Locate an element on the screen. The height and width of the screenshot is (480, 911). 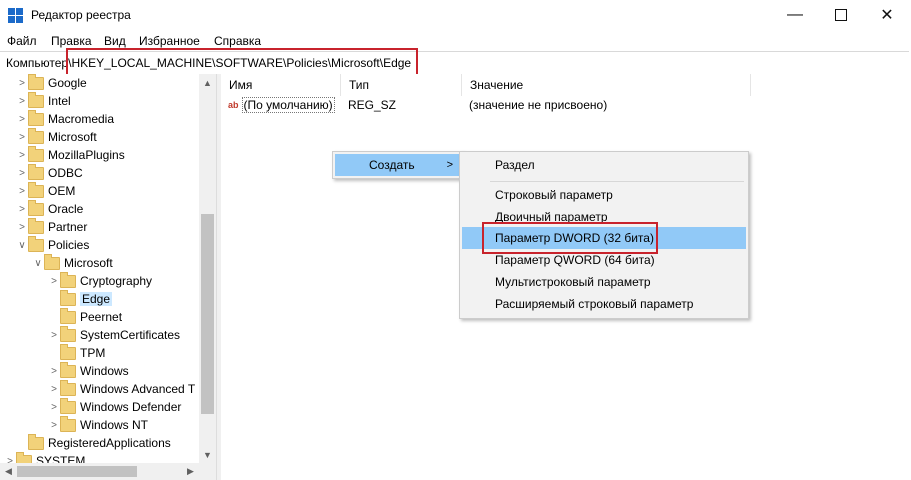
menu-edit: Правка is located at coordinates (71, 41).